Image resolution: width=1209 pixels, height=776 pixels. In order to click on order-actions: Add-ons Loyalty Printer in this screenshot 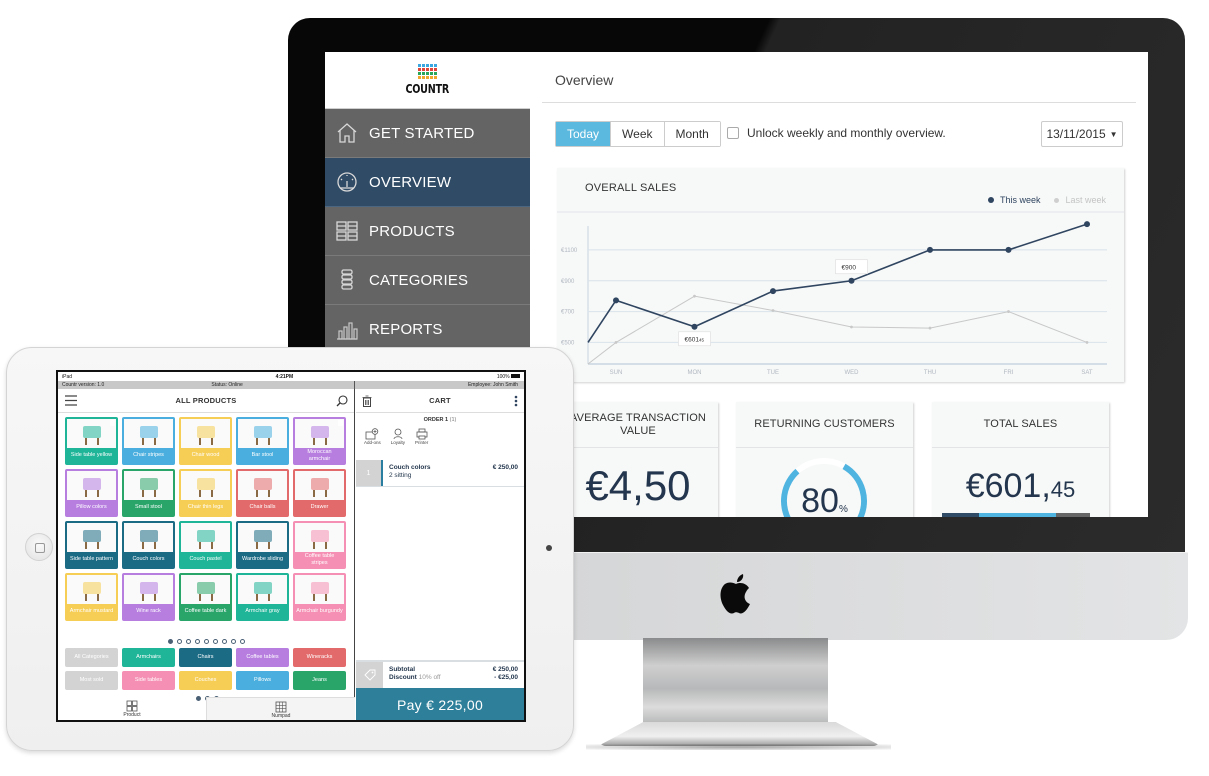, I will do `click(396, 436)`.